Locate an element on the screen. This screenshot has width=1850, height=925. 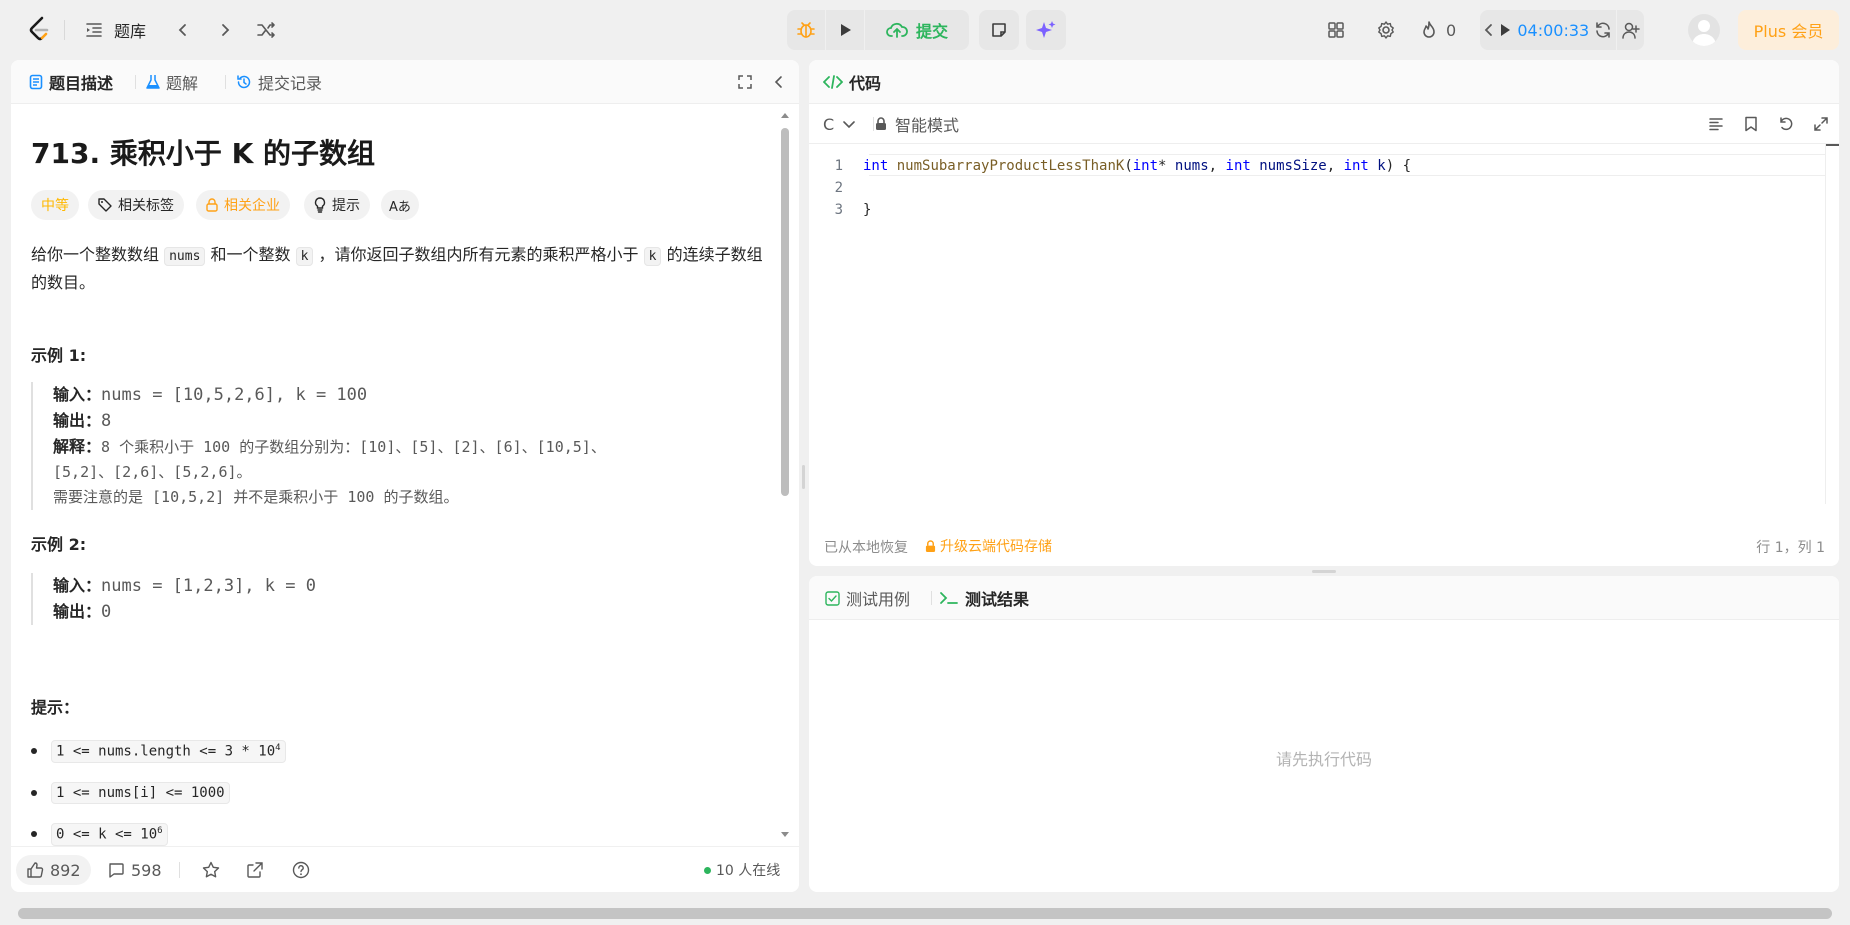
tab-description: 题目描述 is located at coordinates (71, 82).